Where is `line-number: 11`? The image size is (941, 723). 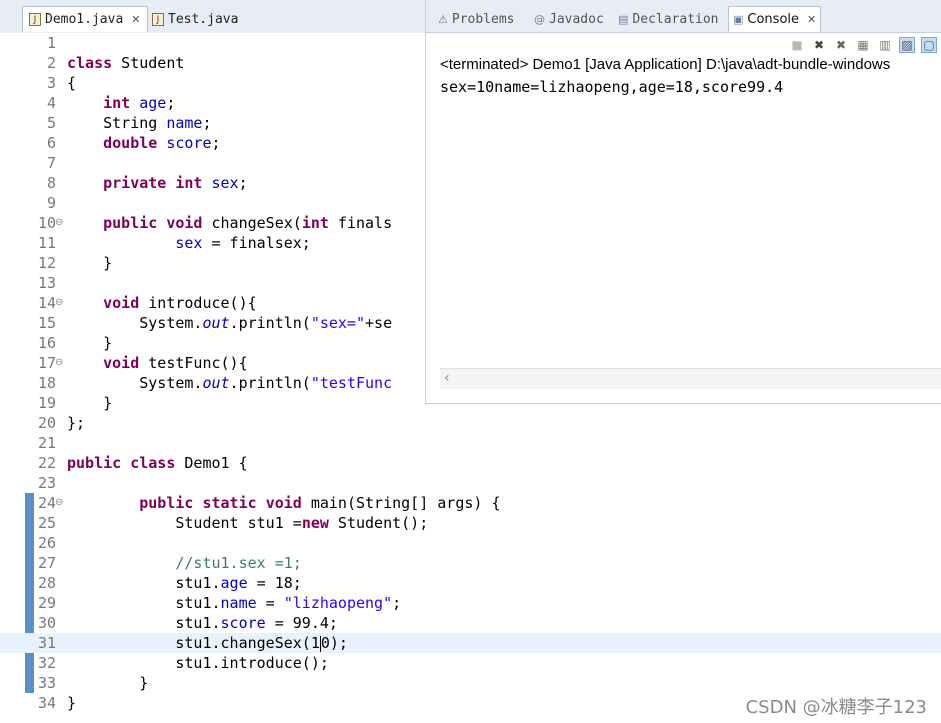
line-number: 11 is located at coordinates (46, 243).